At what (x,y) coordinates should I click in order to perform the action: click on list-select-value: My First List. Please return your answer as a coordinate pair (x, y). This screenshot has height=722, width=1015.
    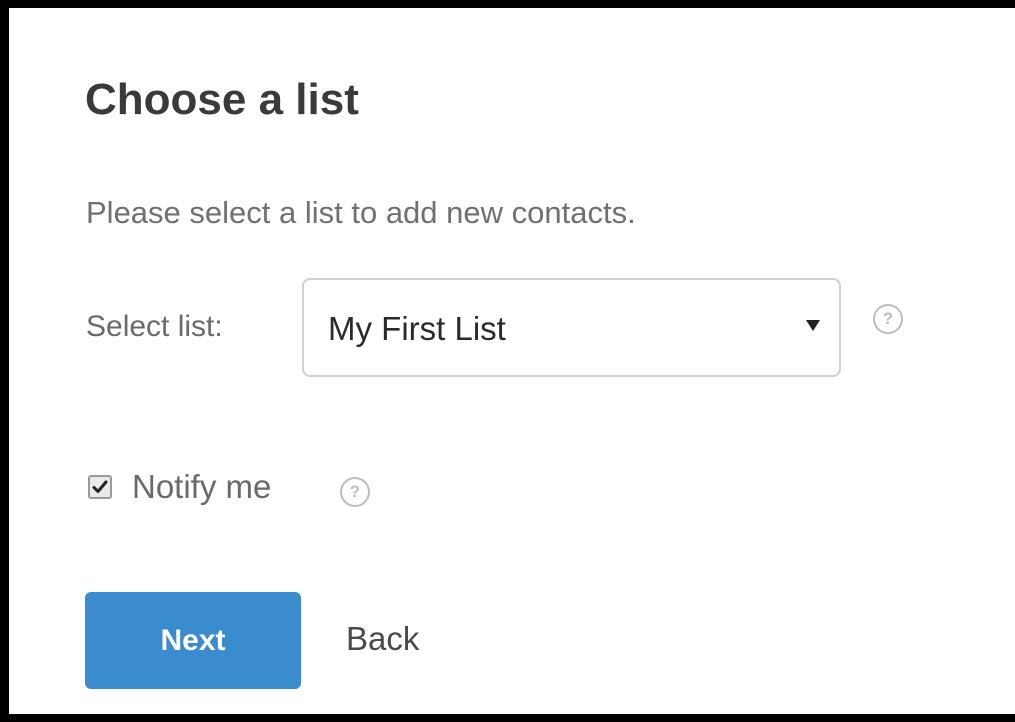
    Looking at the image, I should click on (417, 328).